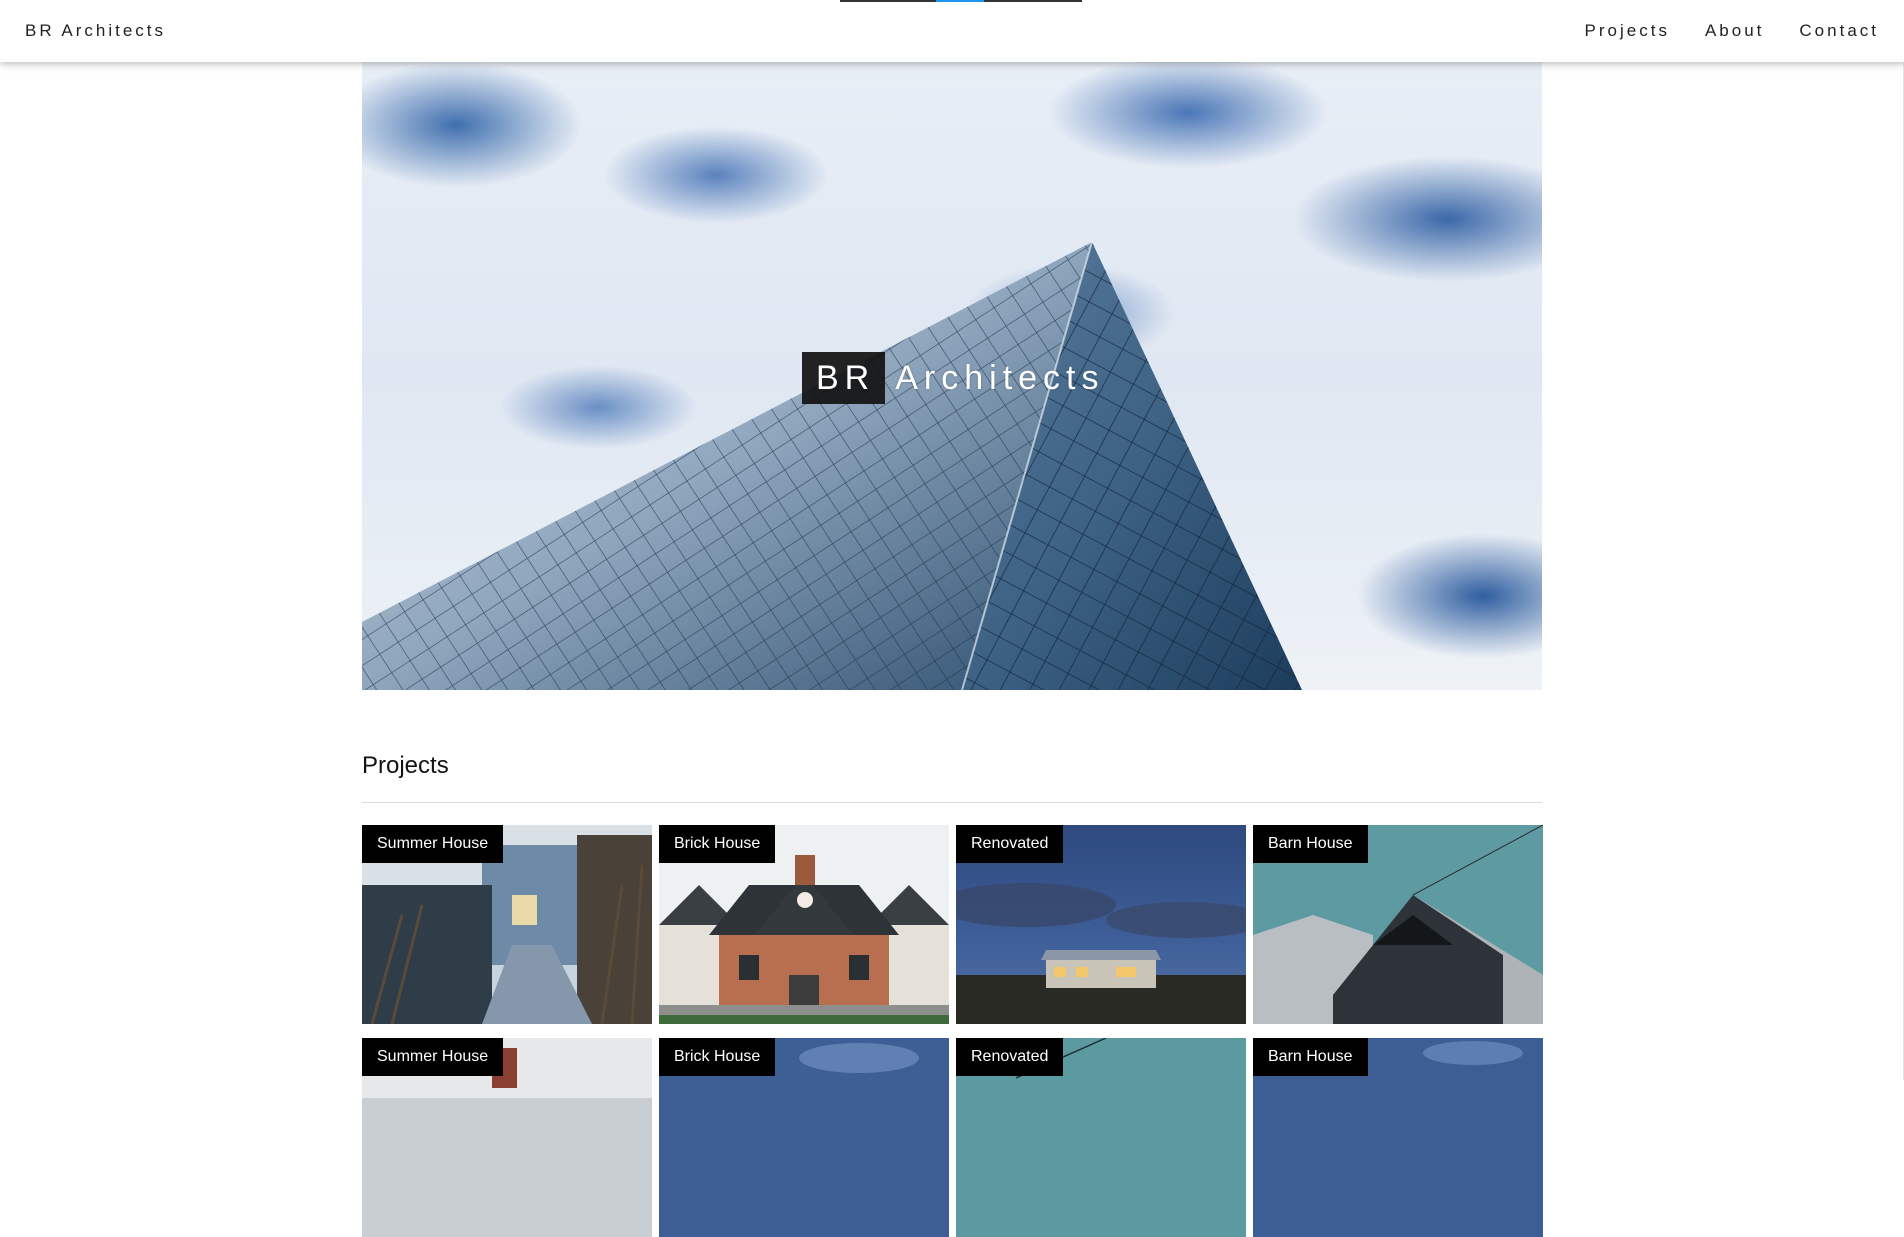 The image size is (1904, 1237). What do you see at coordinates (1839, 31) in the screenshot?
I see `nav-contact-link: Contact` at bounding box center [1839, 31].